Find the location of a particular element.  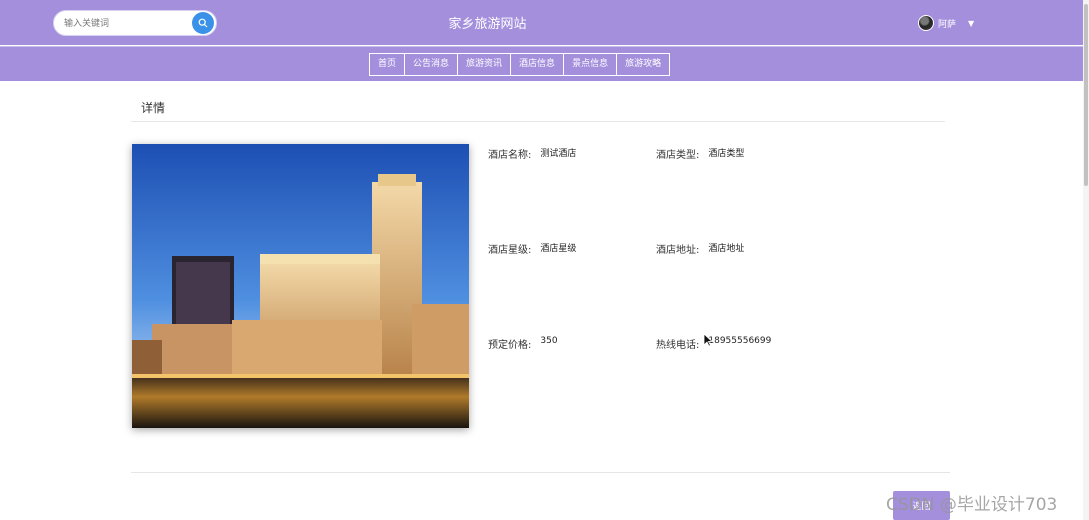

field-label: 酒店名称: is located at coordinates (510, 155).